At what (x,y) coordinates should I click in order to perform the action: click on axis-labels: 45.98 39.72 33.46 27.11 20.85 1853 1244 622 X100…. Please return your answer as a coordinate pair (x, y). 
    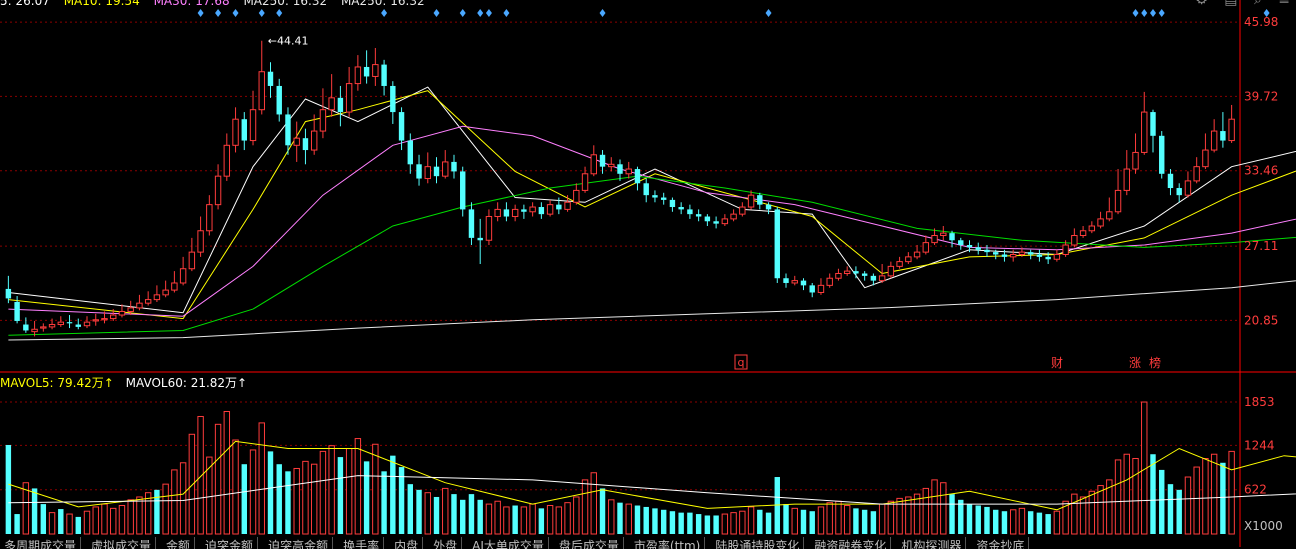
    Looking at the image, I should click on (1263, 274).